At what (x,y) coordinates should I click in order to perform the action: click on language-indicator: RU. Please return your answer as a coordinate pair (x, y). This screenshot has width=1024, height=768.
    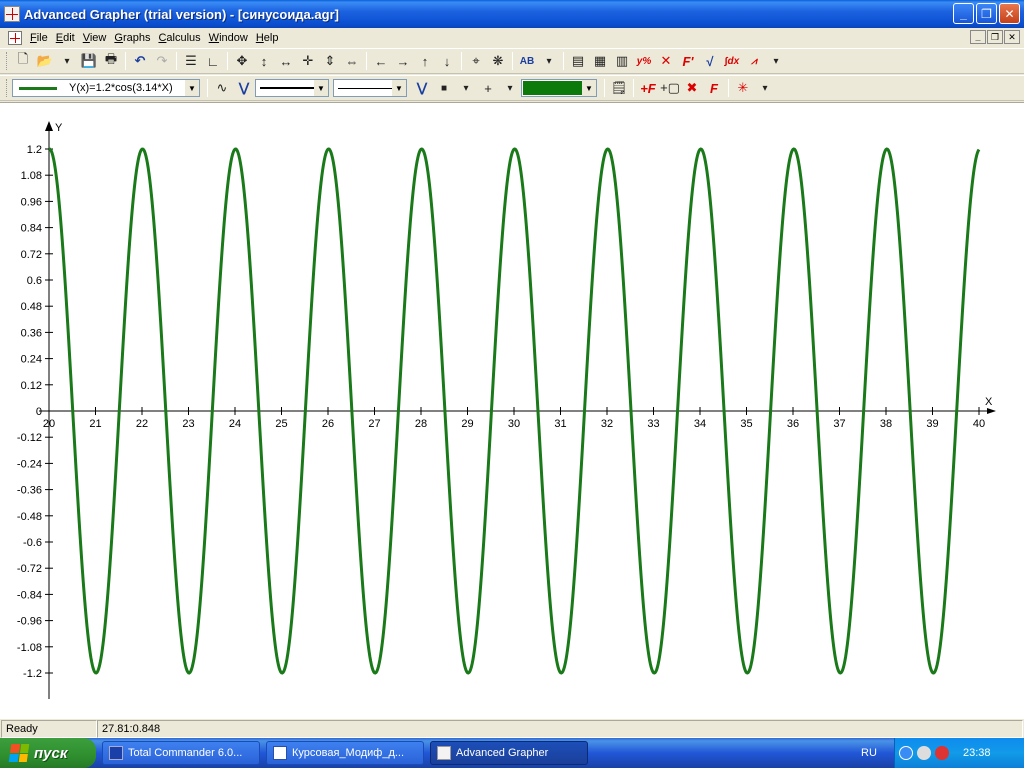
    Looking at the image, I should click on (869, 753).